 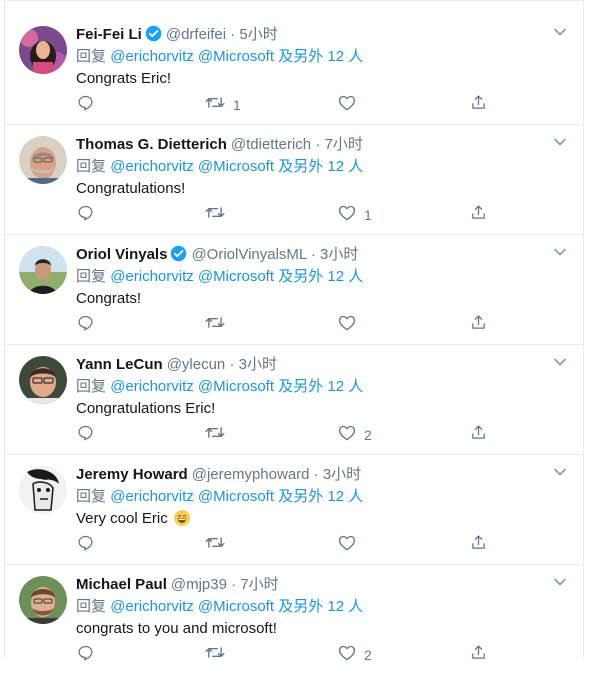 What do you see at coordinates (368, 435) in the screenshot?
I see `like-count: 2` at bounding box center [368, 435].